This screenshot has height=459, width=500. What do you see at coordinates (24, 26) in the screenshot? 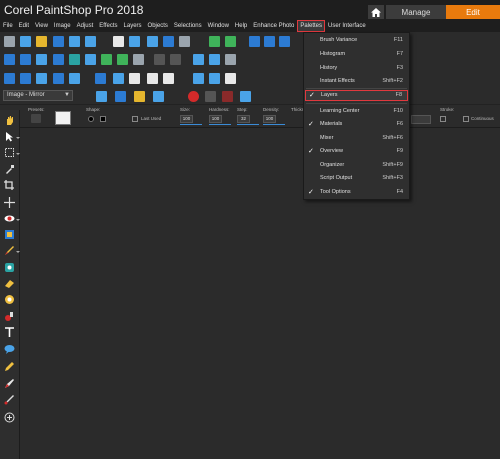
I see `menu-edit: Edit` at bounding box center [24, 26].